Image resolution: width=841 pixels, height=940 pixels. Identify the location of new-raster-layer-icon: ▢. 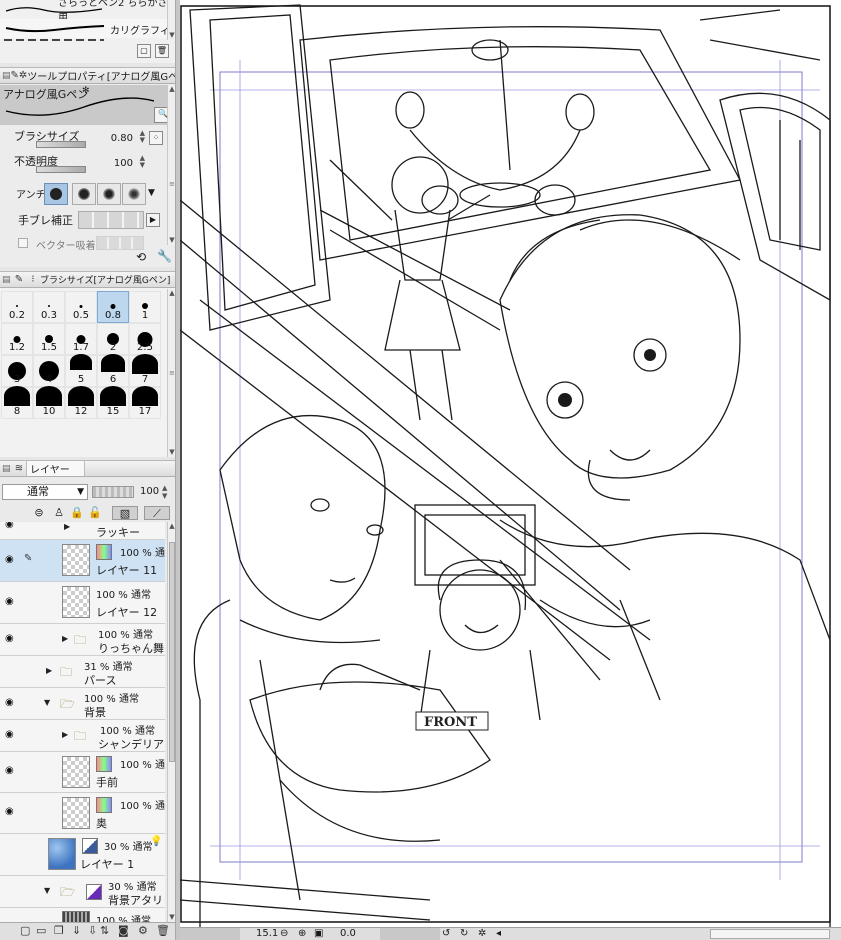
(25, 930).